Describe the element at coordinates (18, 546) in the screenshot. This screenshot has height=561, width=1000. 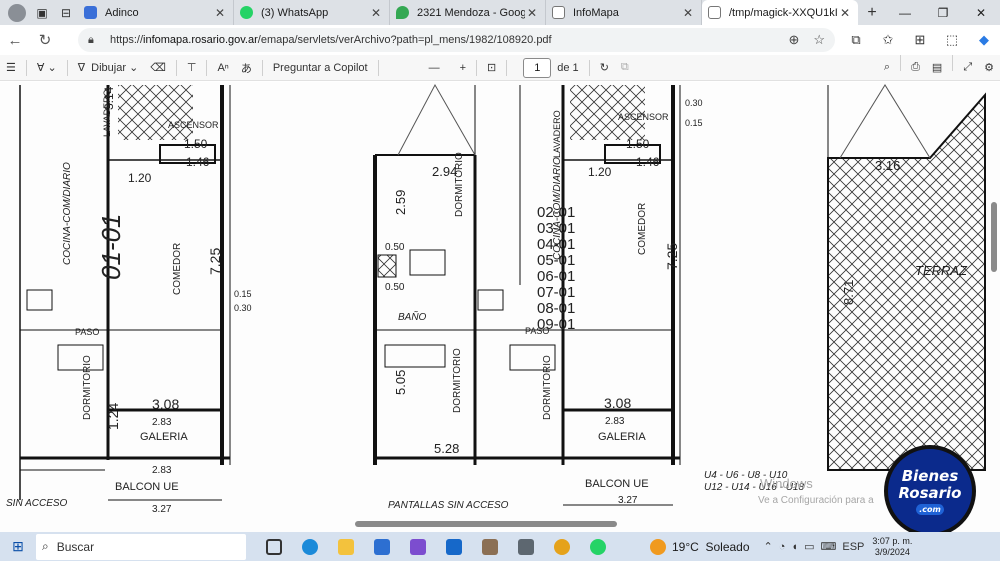
I see `windows-start-icon: ⊞` at that location.